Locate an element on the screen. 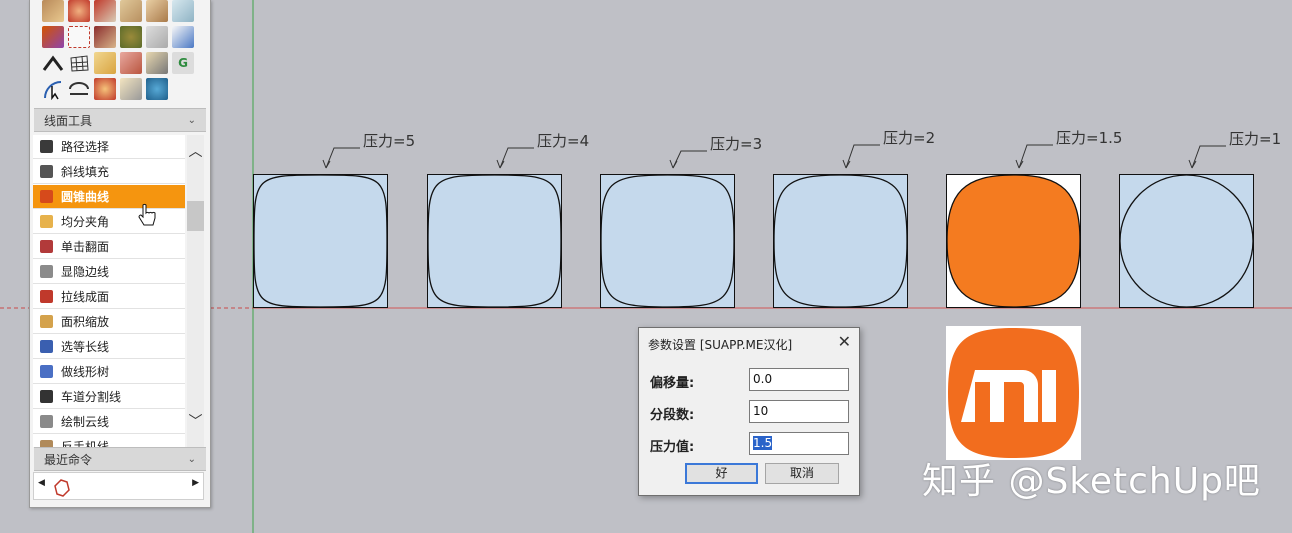 The width and height of the screenshot is (1292, 533). ok-button: 好 is located at coordinates (721, 473).